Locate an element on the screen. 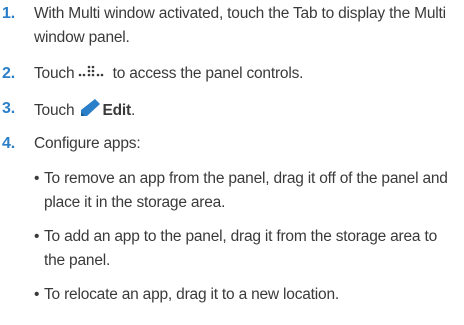 The width and height of the screenshot is (464, 325). pencil-icon is located at coordinates (90, 111).